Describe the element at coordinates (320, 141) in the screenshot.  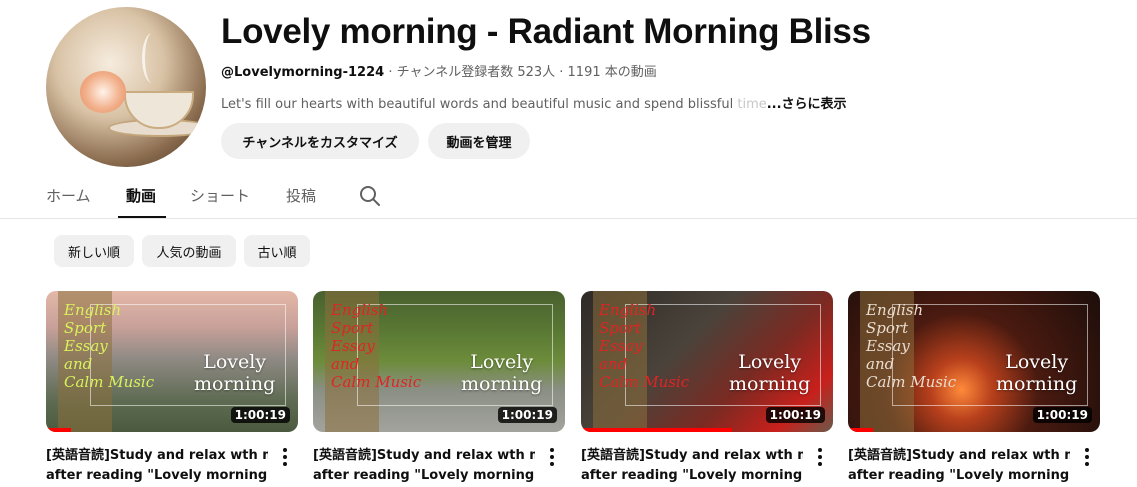
I see `customize-channel-button: チャンネルをカスタマイズ` at that location.